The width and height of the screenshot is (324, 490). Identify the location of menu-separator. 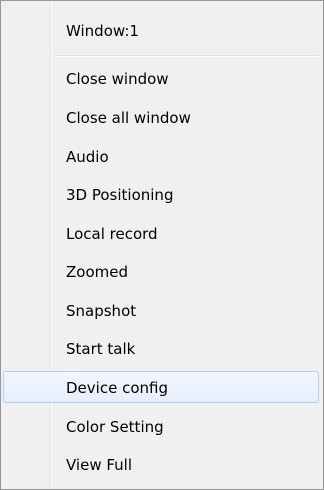
(187, 56).